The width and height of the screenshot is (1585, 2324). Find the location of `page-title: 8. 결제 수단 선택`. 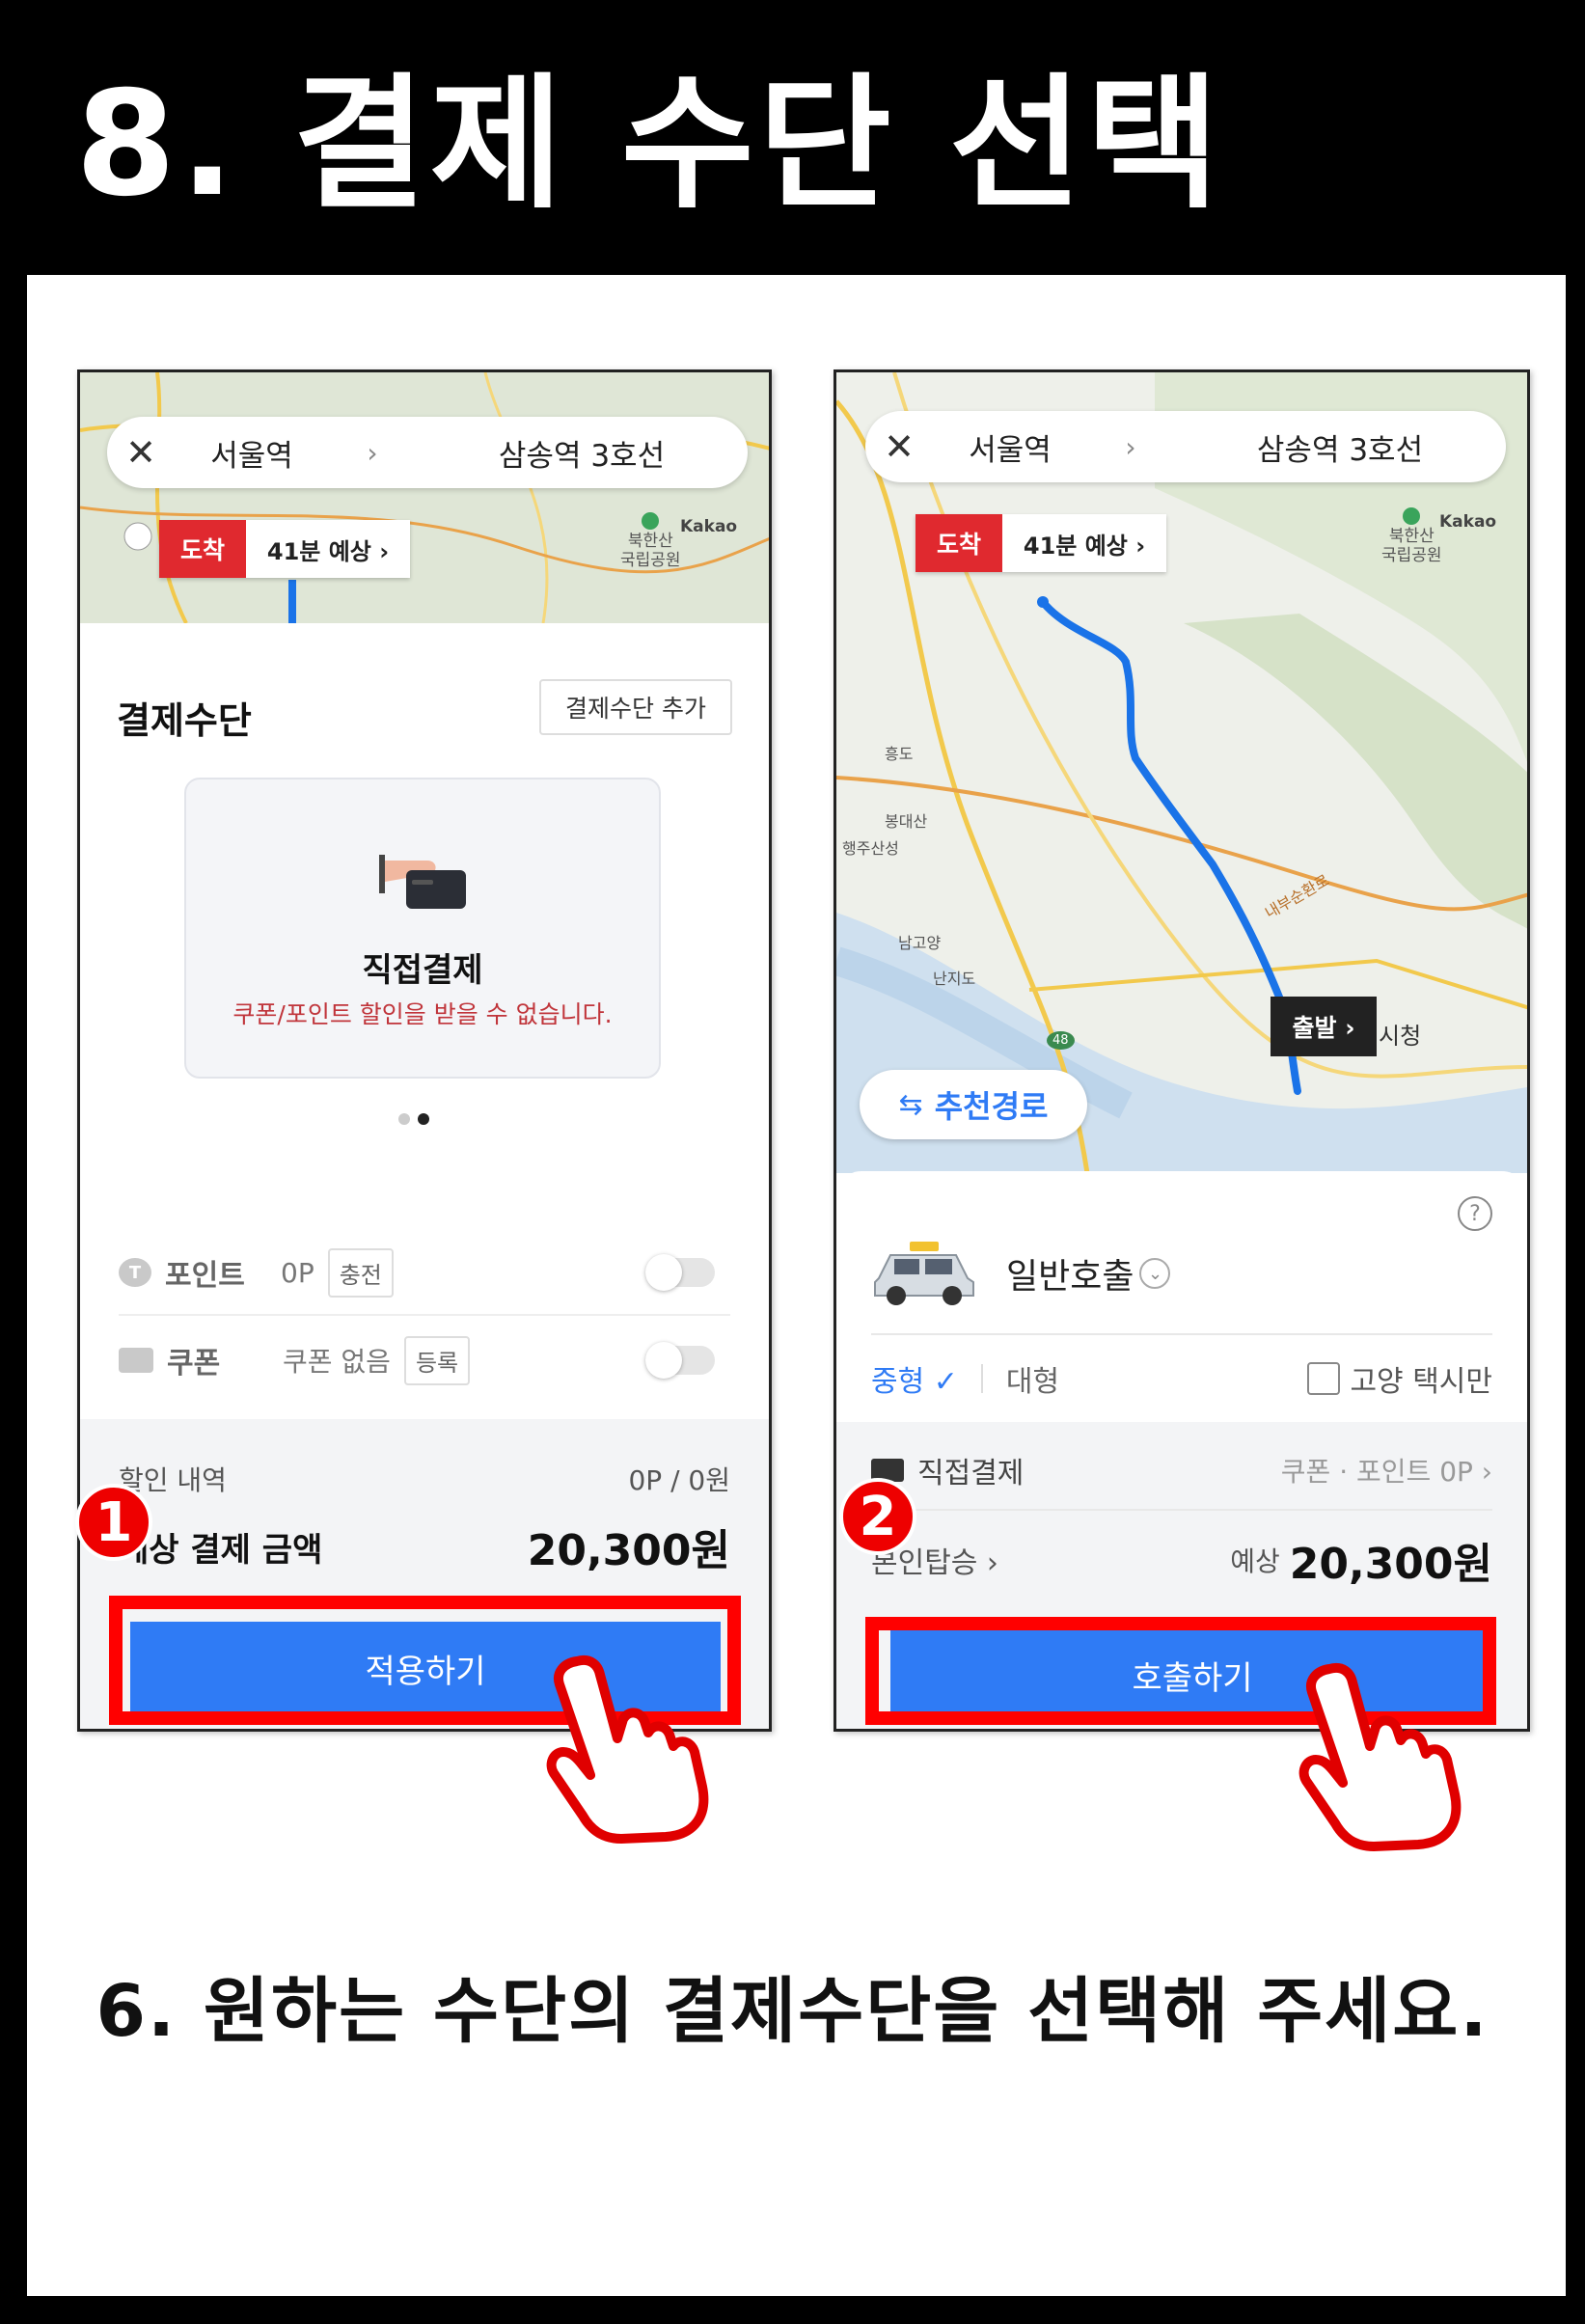

page-title: 8. 결제 수단 선택 is located at coordinates (649, 145).